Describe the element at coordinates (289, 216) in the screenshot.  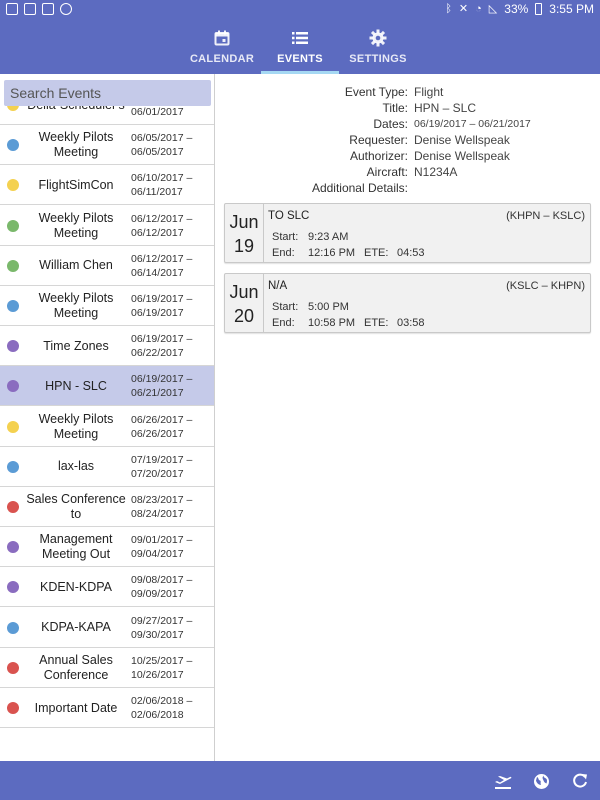
I see `leg-title: TO SLC` at that location.